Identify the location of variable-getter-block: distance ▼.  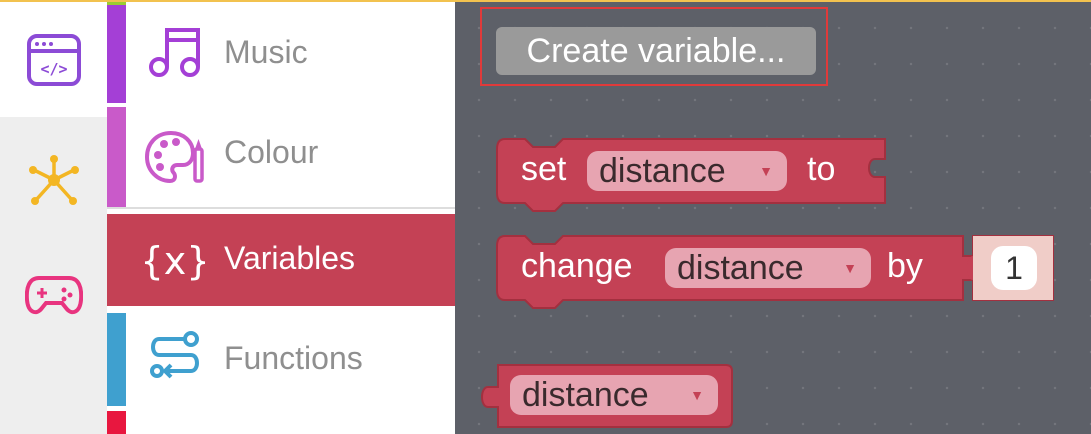
(606, 397).